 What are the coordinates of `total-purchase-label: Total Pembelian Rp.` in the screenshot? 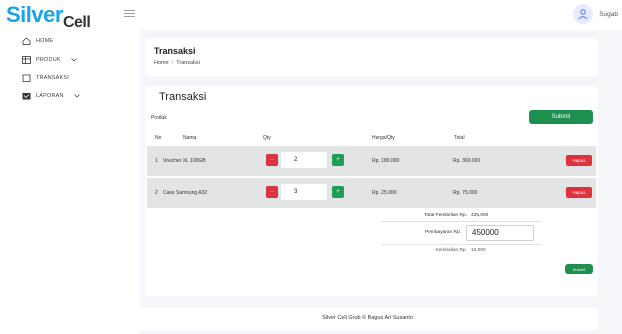 It's located at (445, 215).